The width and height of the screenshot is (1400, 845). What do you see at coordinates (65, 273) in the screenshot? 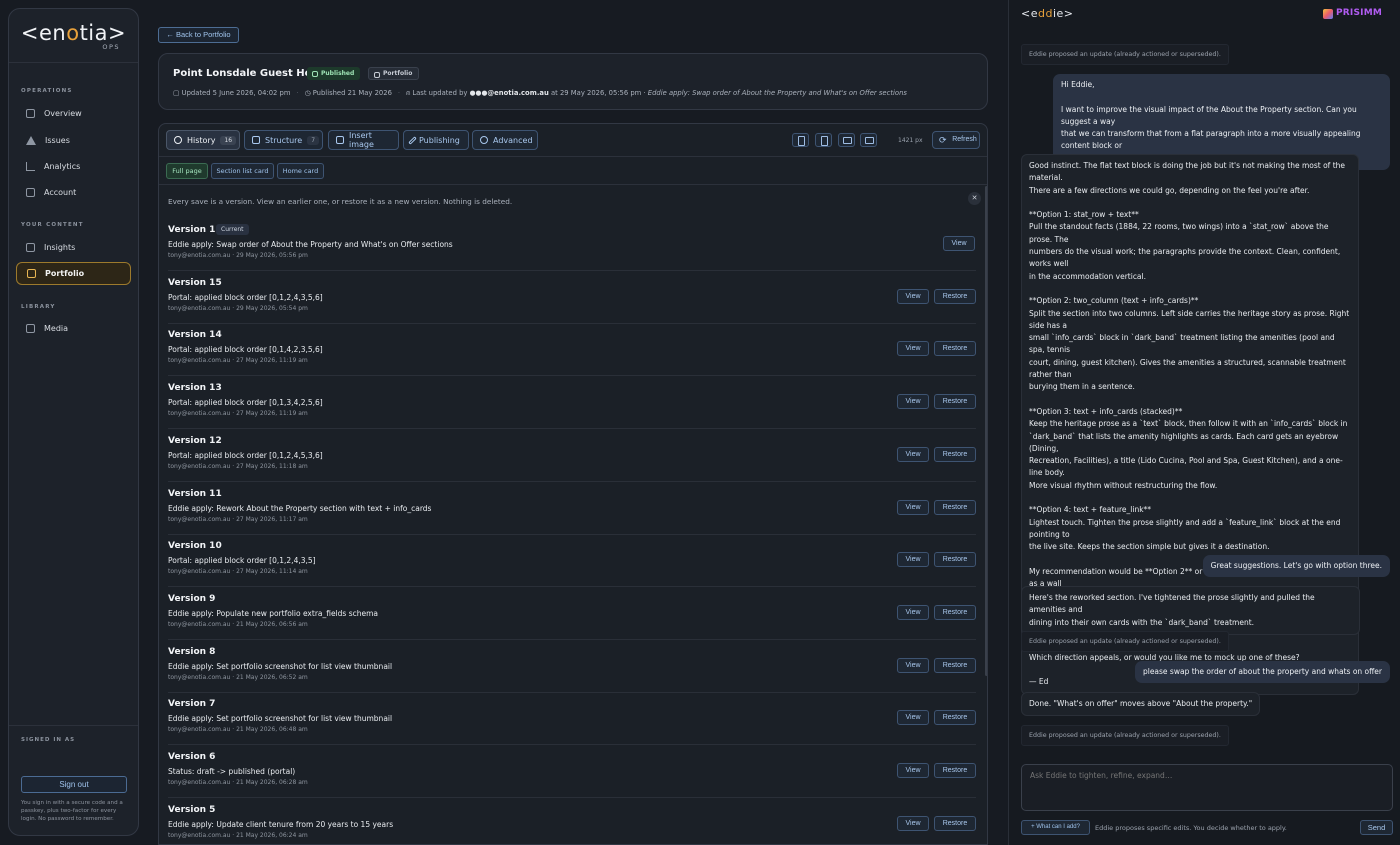
I see `sidebar-item-label: Portfolio` at bounding box center [65, 273].